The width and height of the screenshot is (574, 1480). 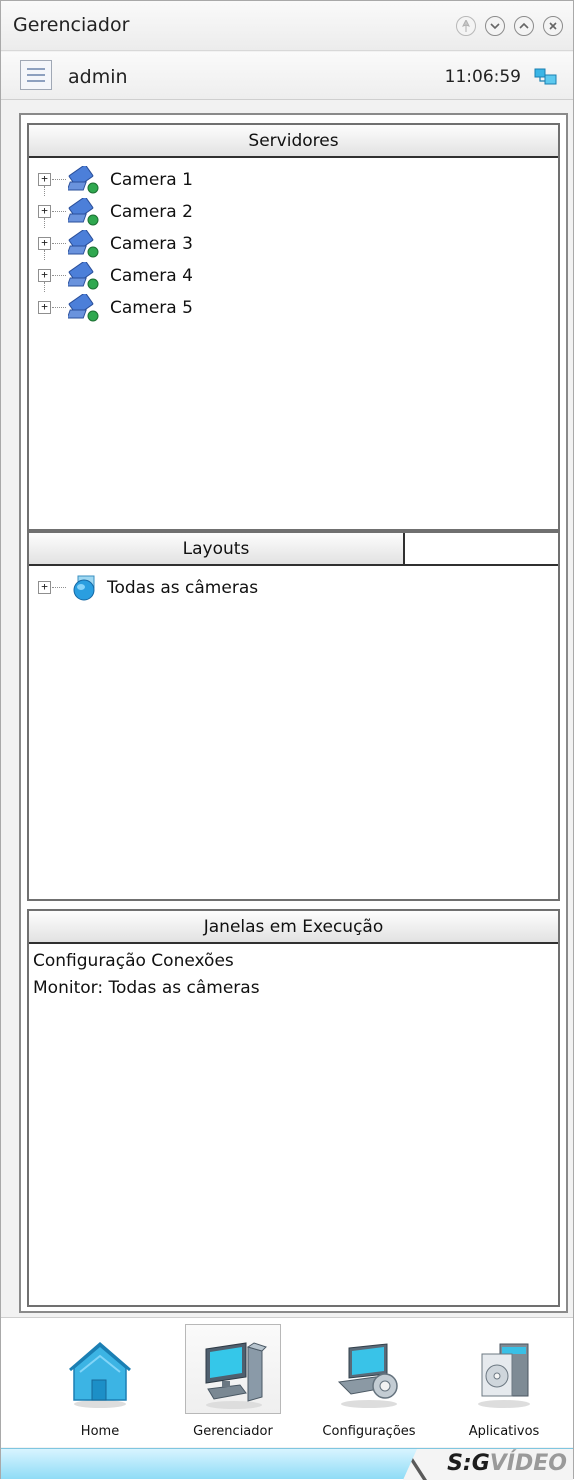 I want to click on running-windows-title: Janelas em Execução, so click(x=293, y=926).